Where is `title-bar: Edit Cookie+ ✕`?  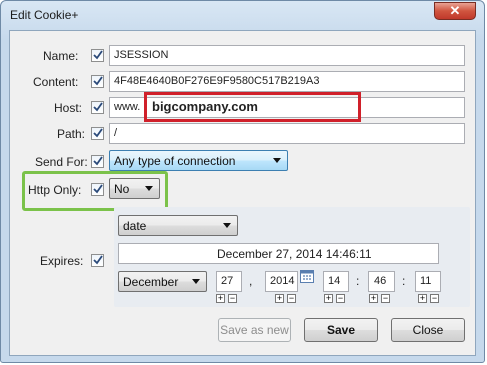 title-bar: Edit Cookie+ ✕ is located at coordinates (242, 15).